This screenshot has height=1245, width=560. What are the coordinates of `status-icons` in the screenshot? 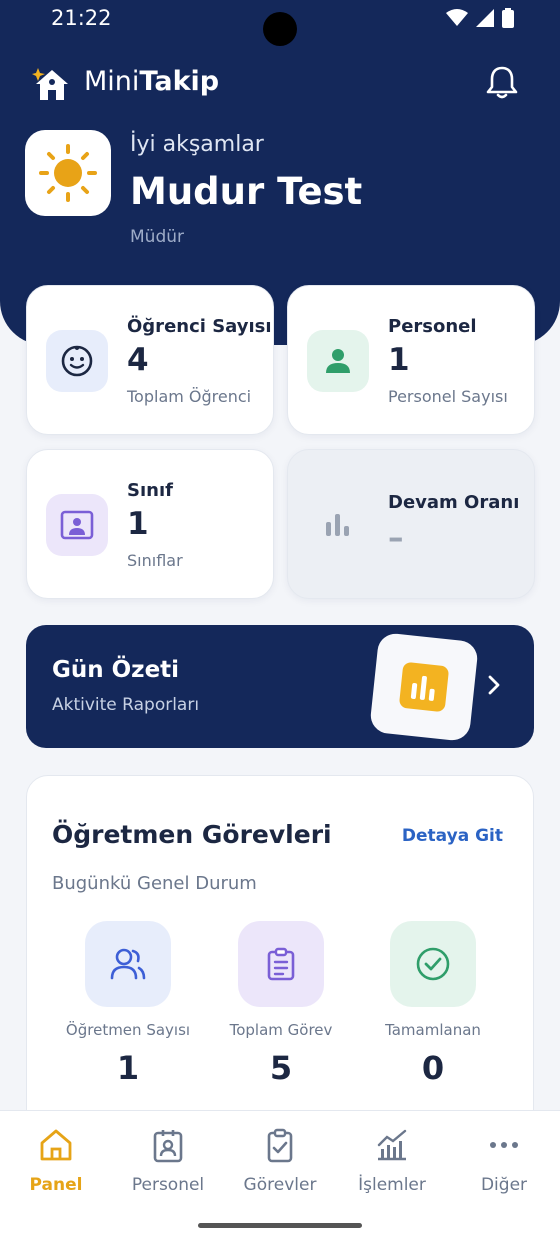 It's located at (480, 18).